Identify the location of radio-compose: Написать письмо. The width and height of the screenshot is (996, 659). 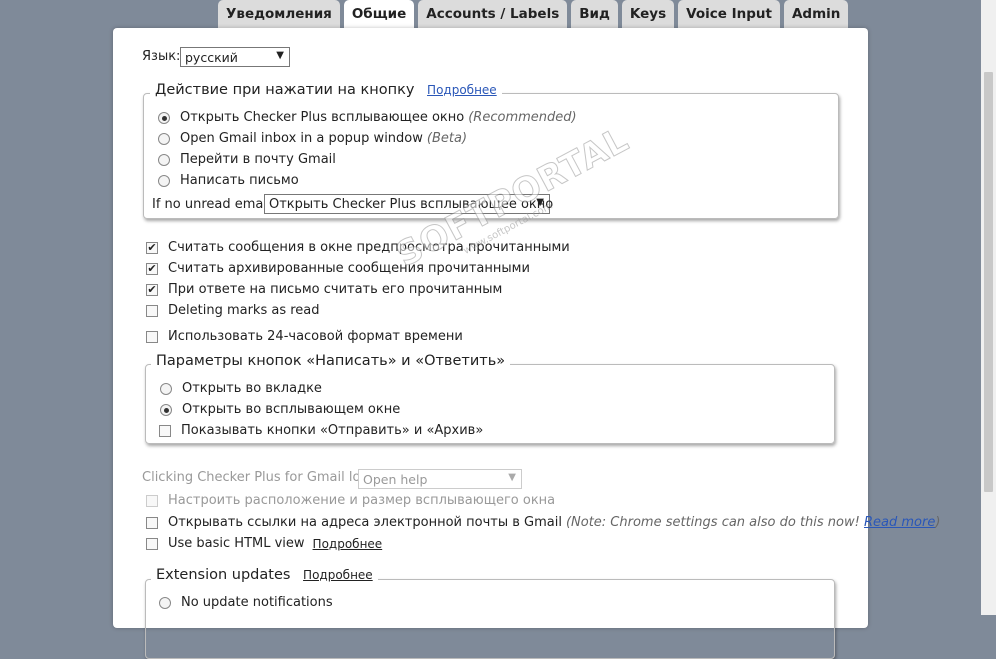
(228, 180).